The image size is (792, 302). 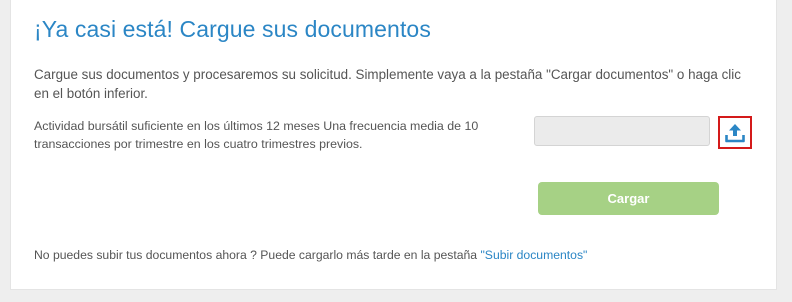 I want to click on upload-documents-link: "Subir documentos", so click(x=533, y=255).